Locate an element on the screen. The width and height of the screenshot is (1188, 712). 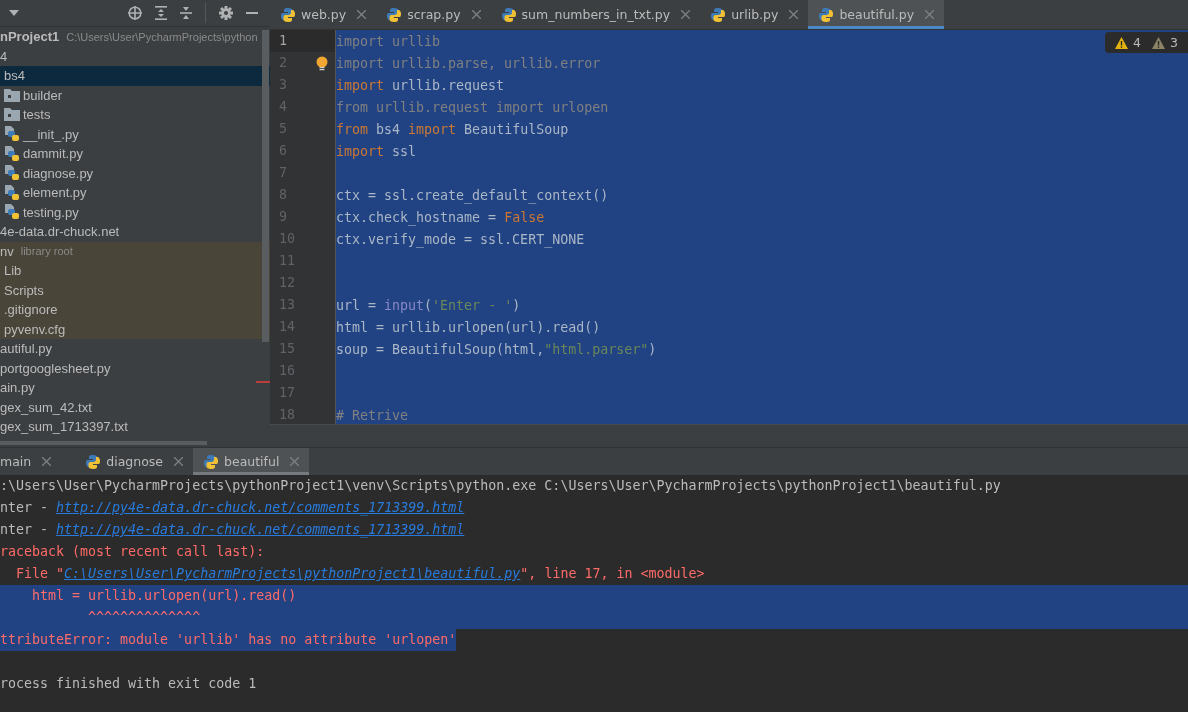
warning-count: 4 is located at coordinates (1137, 42).